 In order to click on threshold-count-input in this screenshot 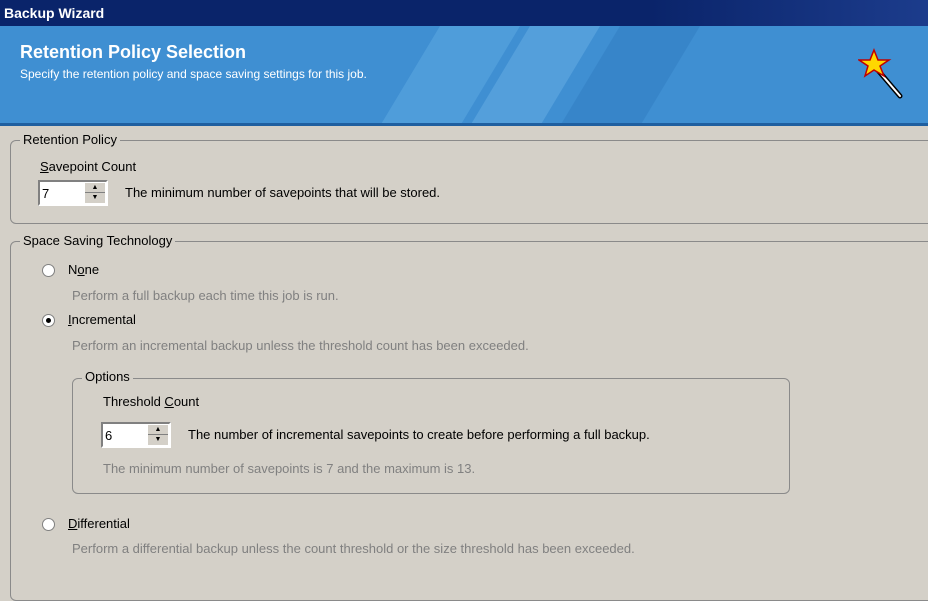, I will do `click(125, 435)`.